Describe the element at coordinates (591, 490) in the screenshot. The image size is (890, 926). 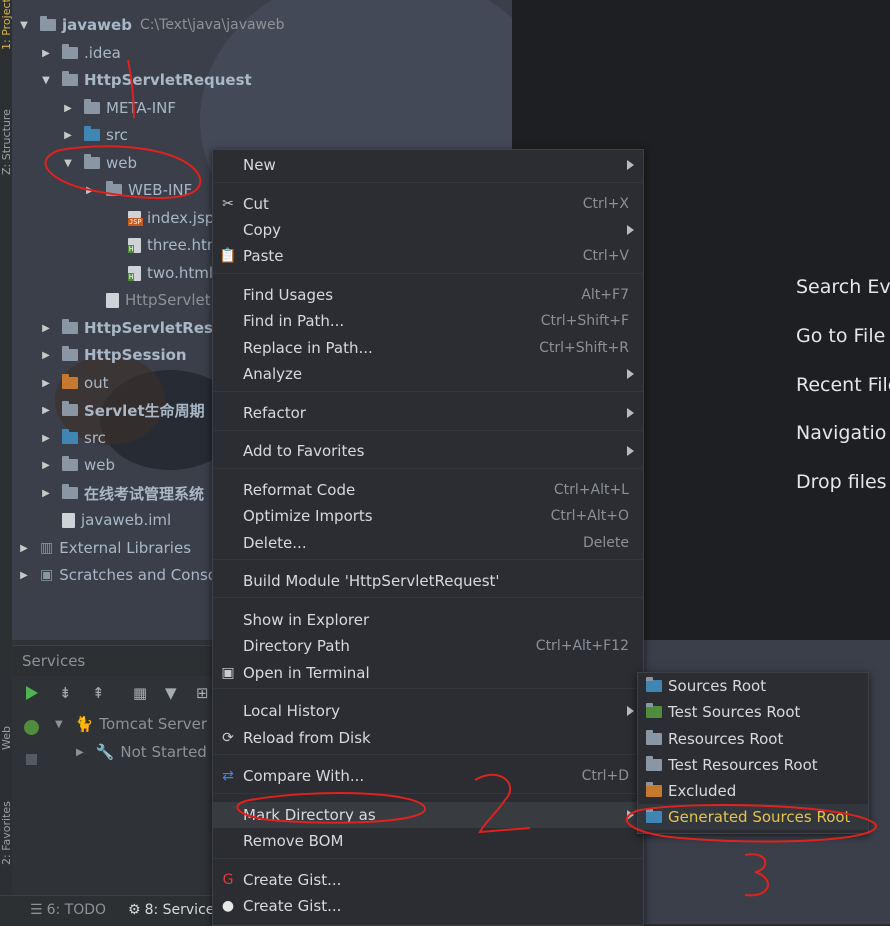
I see `menu-item-shortcut: Ctrl+Alt+L` at that location.